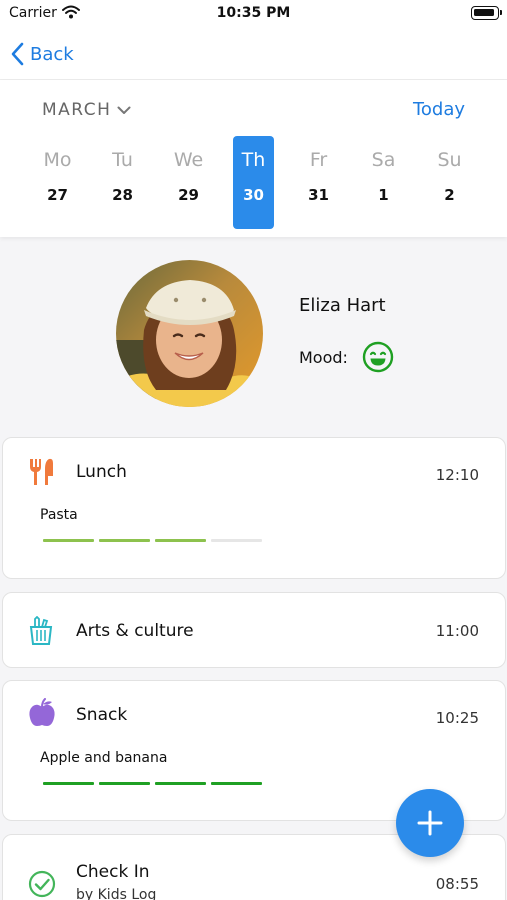 The width and height of the screenshot is (507, 900). Describe the element at coordinates (449, 160) in the screenshot. I see `day-name: Su` at that location.